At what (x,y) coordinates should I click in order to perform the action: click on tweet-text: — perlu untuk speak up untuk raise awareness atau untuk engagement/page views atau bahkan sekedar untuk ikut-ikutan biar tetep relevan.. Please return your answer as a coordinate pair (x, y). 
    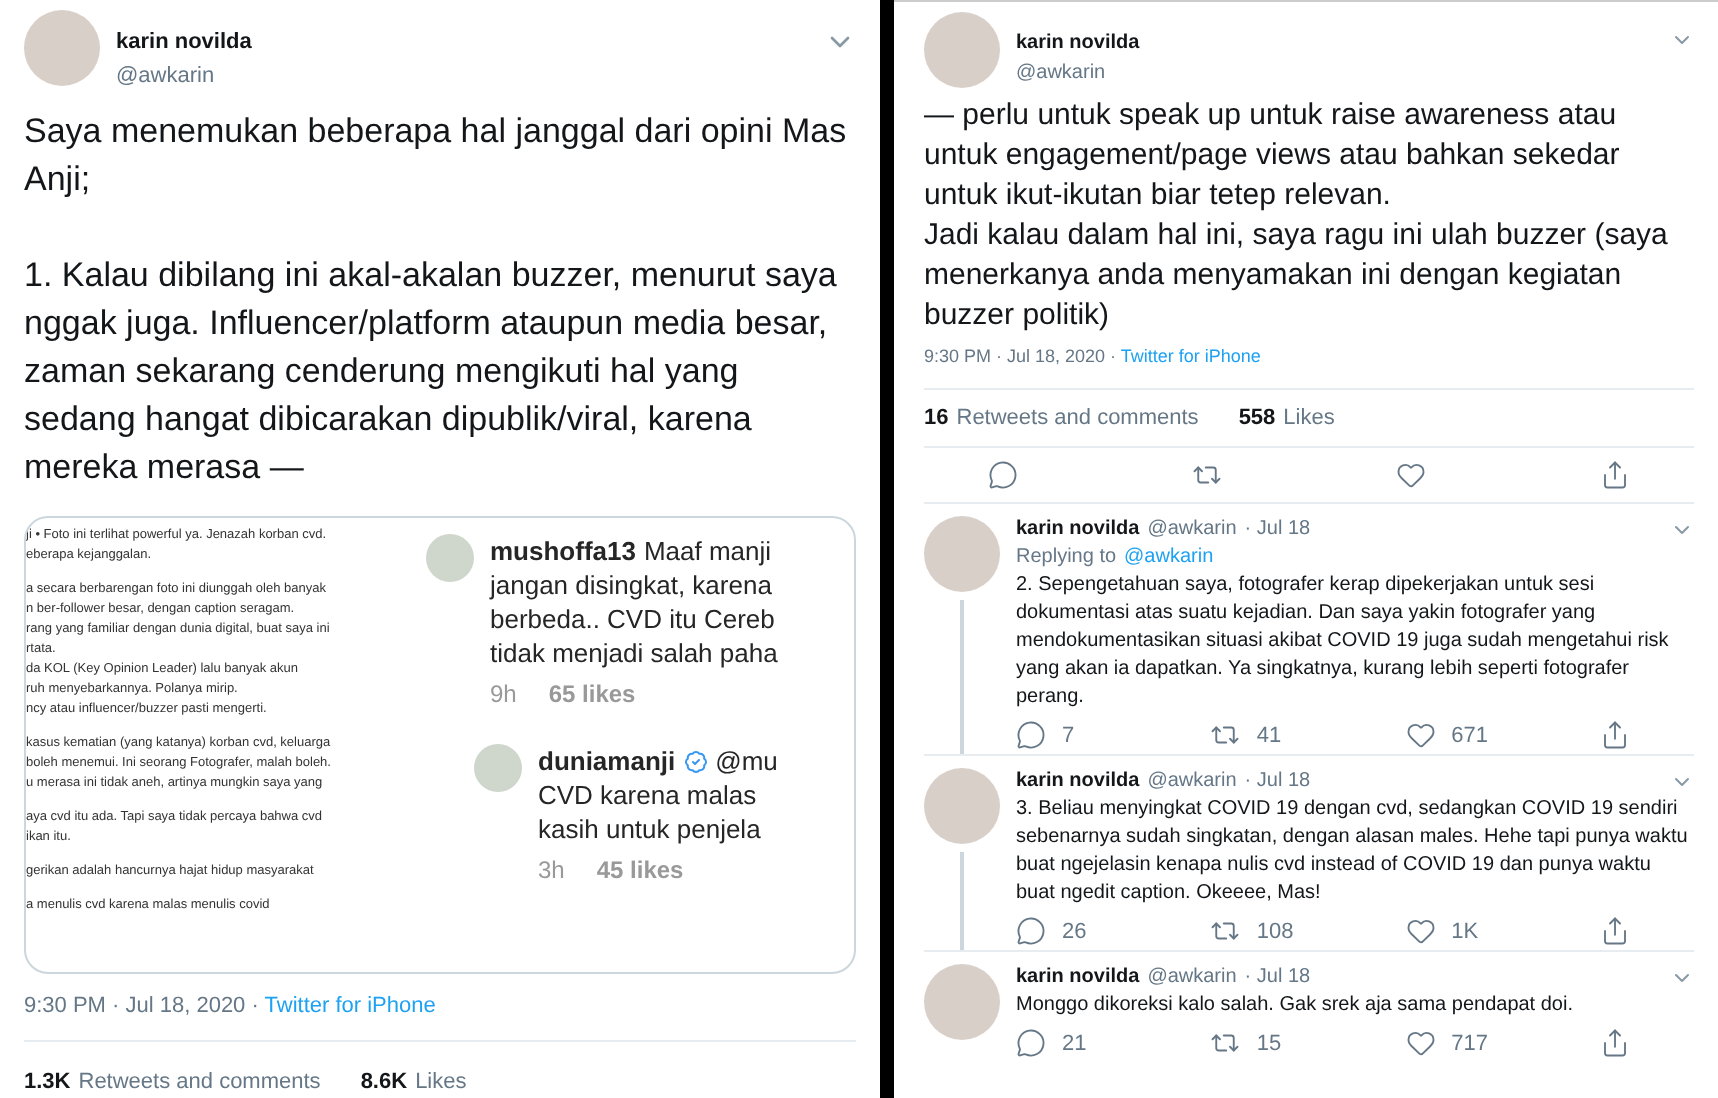
    Looking at the image, I should click on (1273, 156).